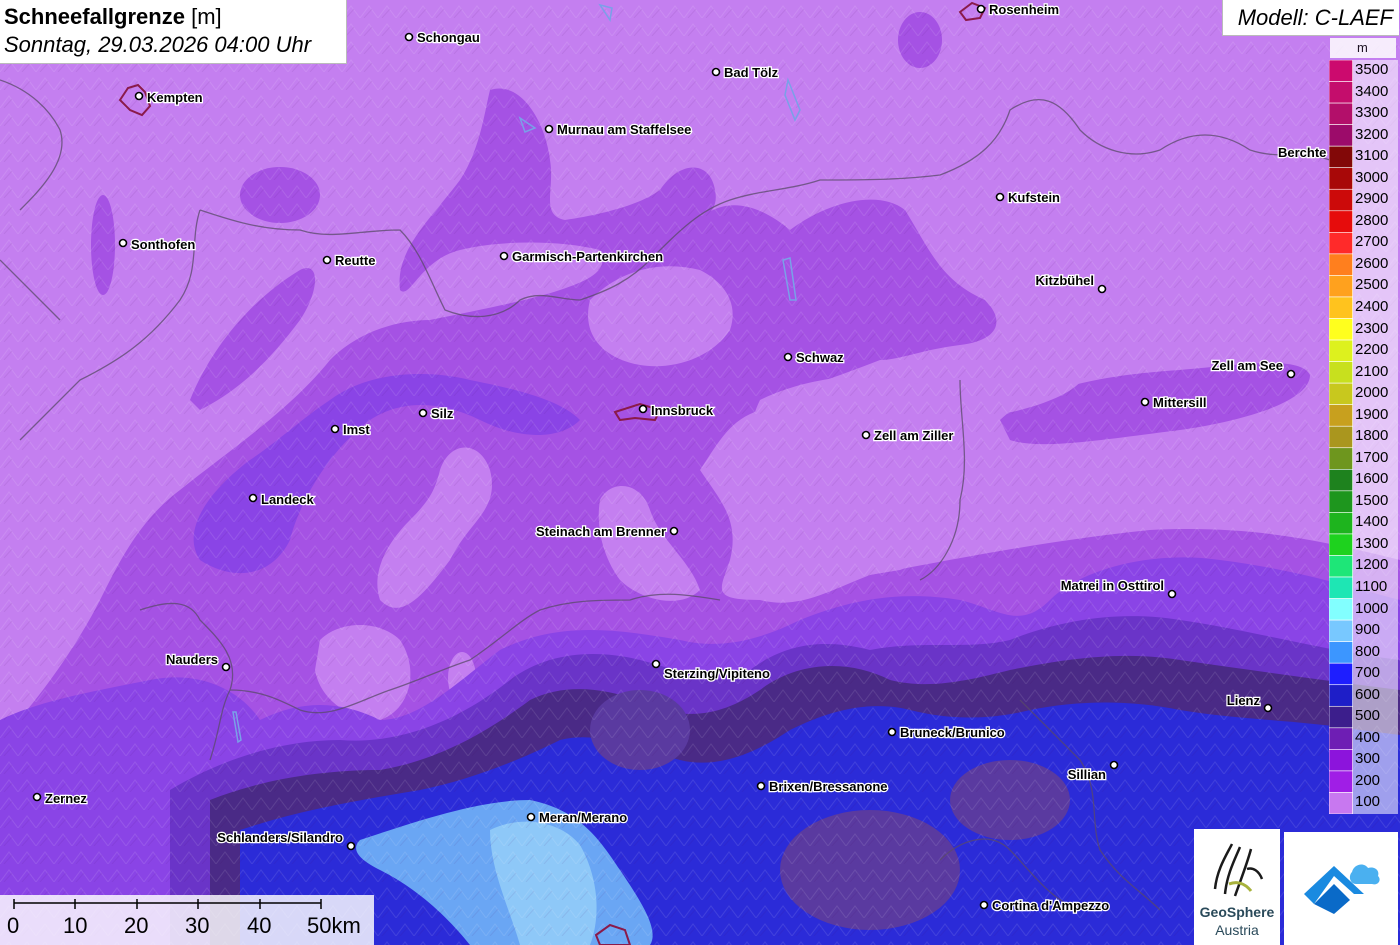 This screenshot has height=945, width=1400. Describe the element at coordinates (1372, 436) in the screenshot. I see `legend-label-1800: 1800` at that location.